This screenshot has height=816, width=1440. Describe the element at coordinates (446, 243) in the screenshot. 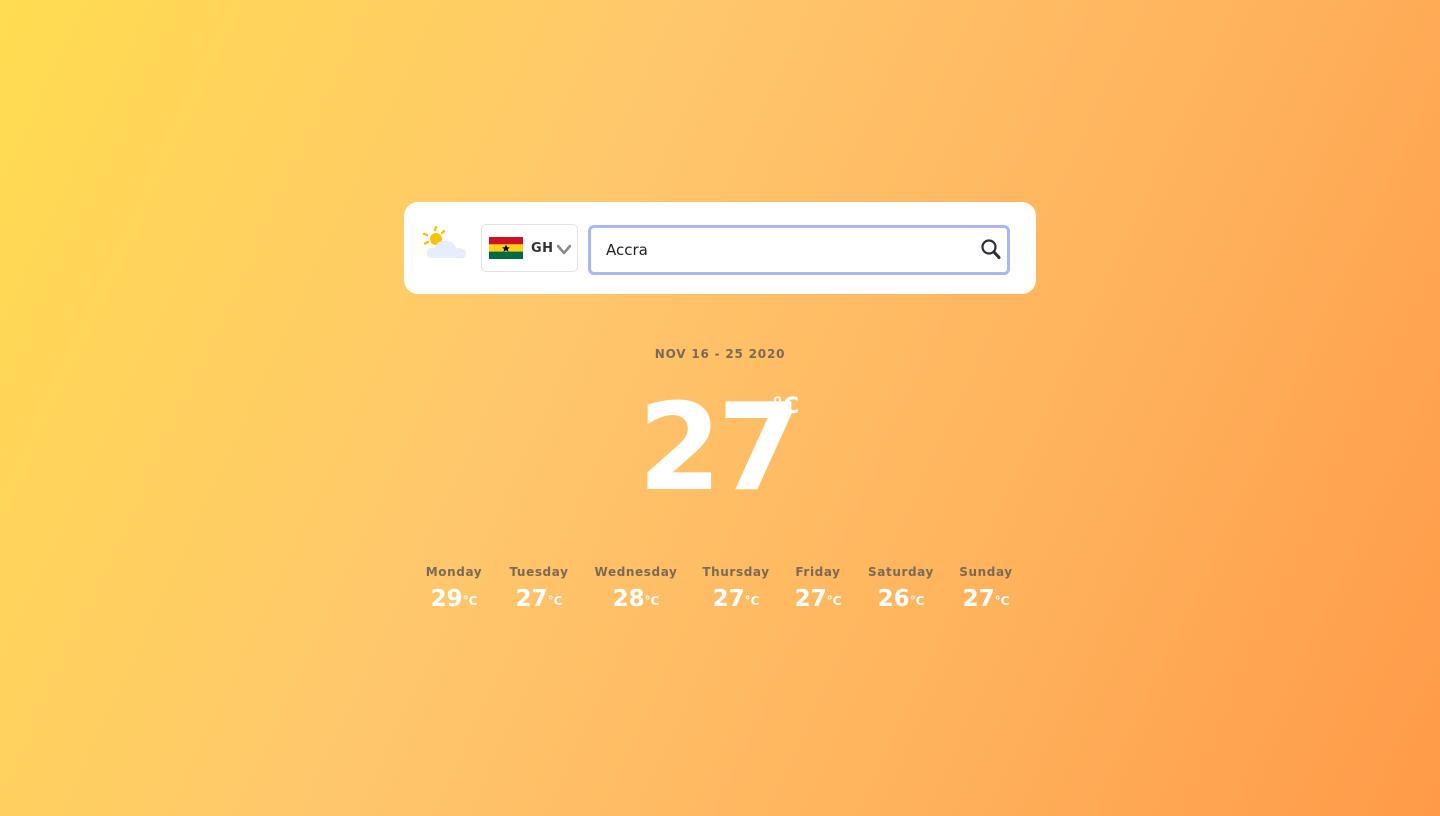

I see `sun-behind-cloud-icon` at that location.